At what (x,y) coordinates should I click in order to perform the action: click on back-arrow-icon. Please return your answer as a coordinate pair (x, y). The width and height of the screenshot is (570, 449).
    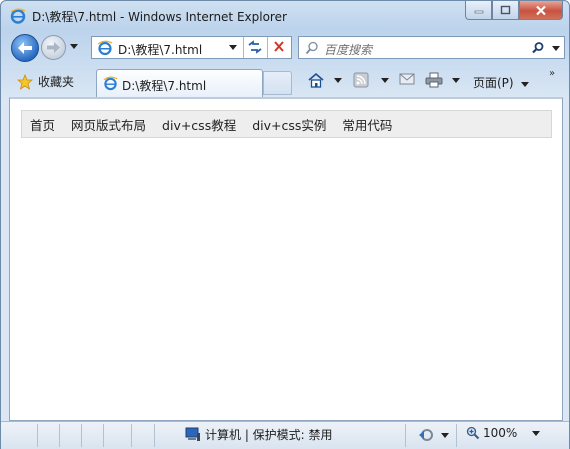
    Looking at the image, I should click on (25, 48).